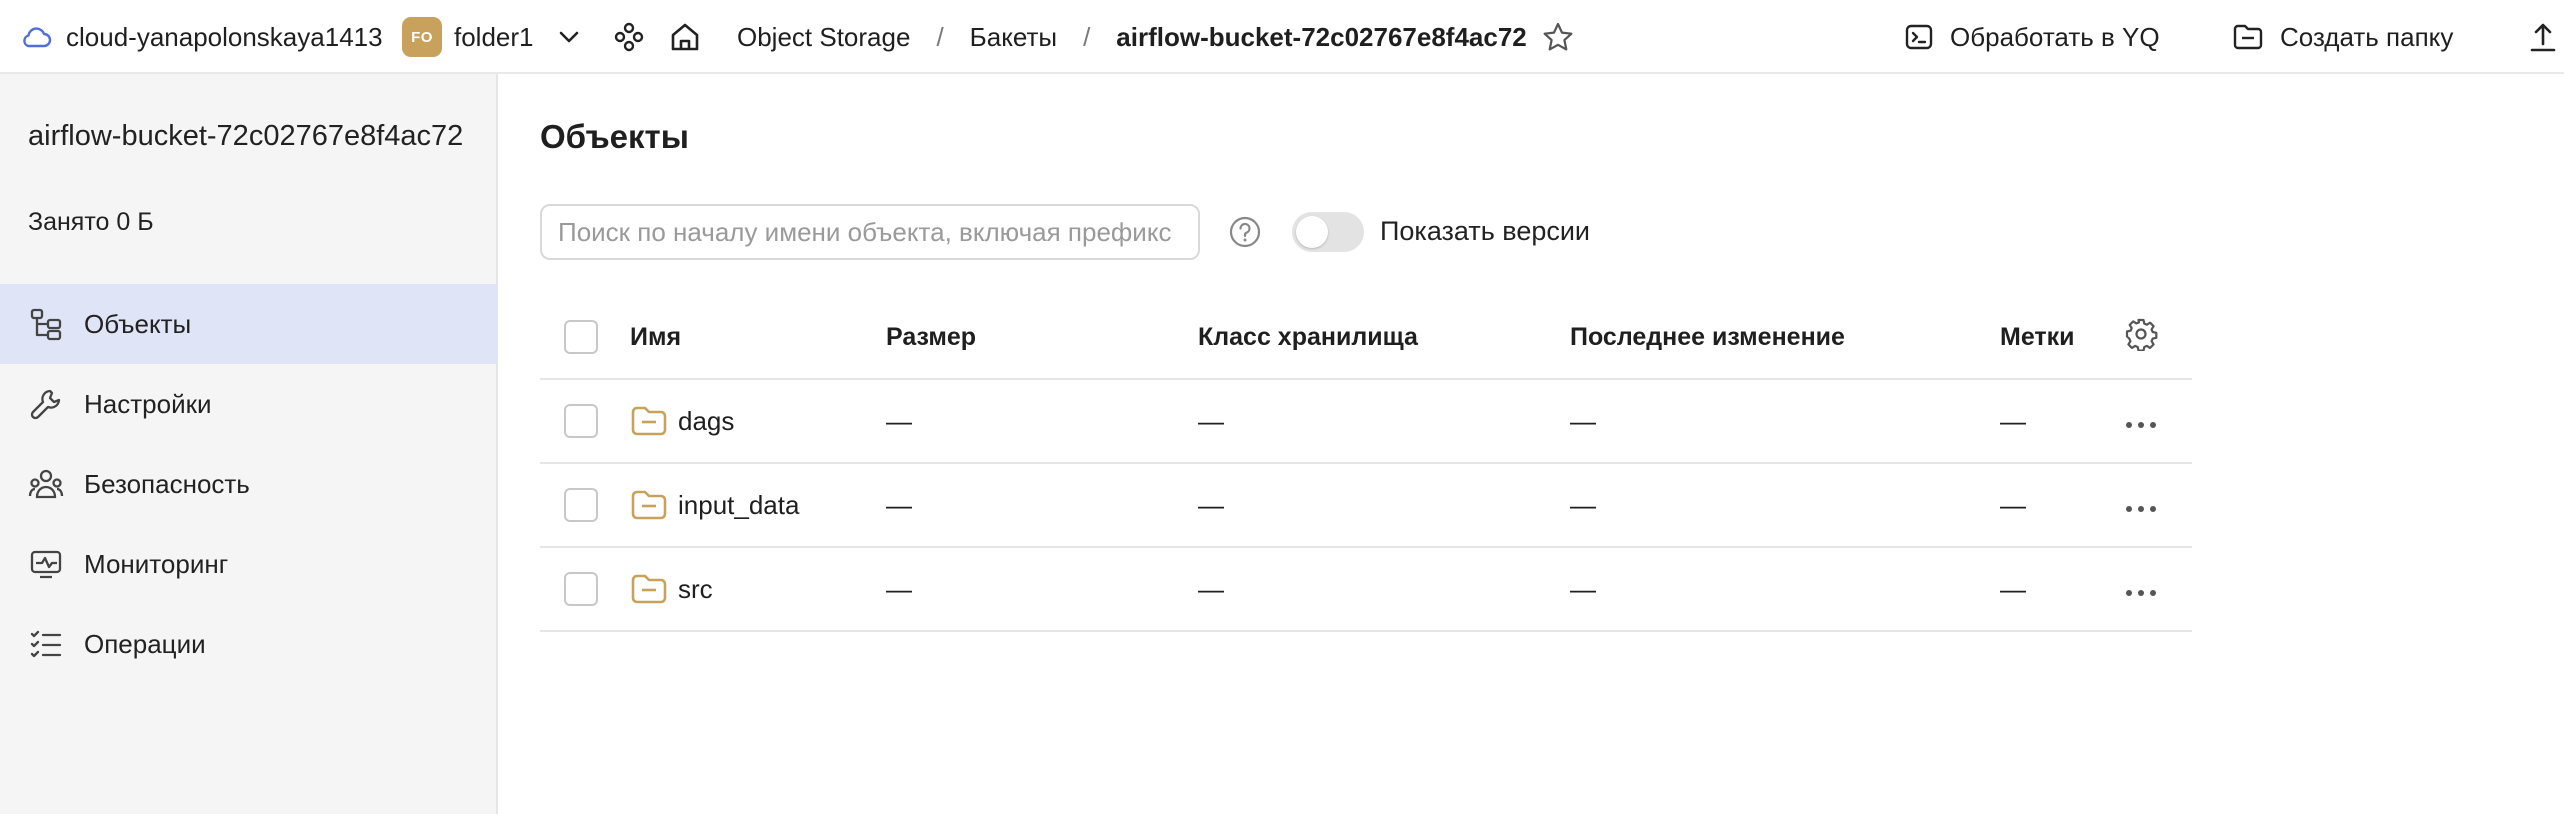 The height and width of the screenshot is (814, 2564). What do you see at coordinates (46, 404) in the screenshot?
I see `wrench-icon` at bounding box center [46, 404].